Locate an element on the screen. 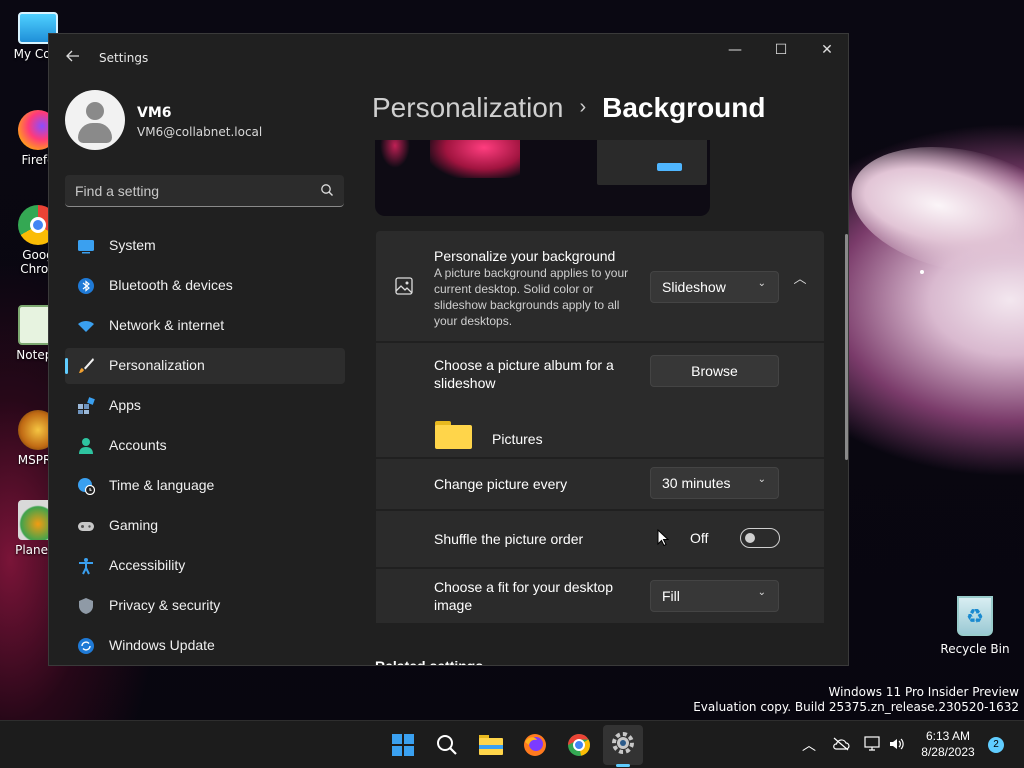 The height and width of the screenshot is (768, 1024). taskbar-search-button is located at coordinates (447, 748).